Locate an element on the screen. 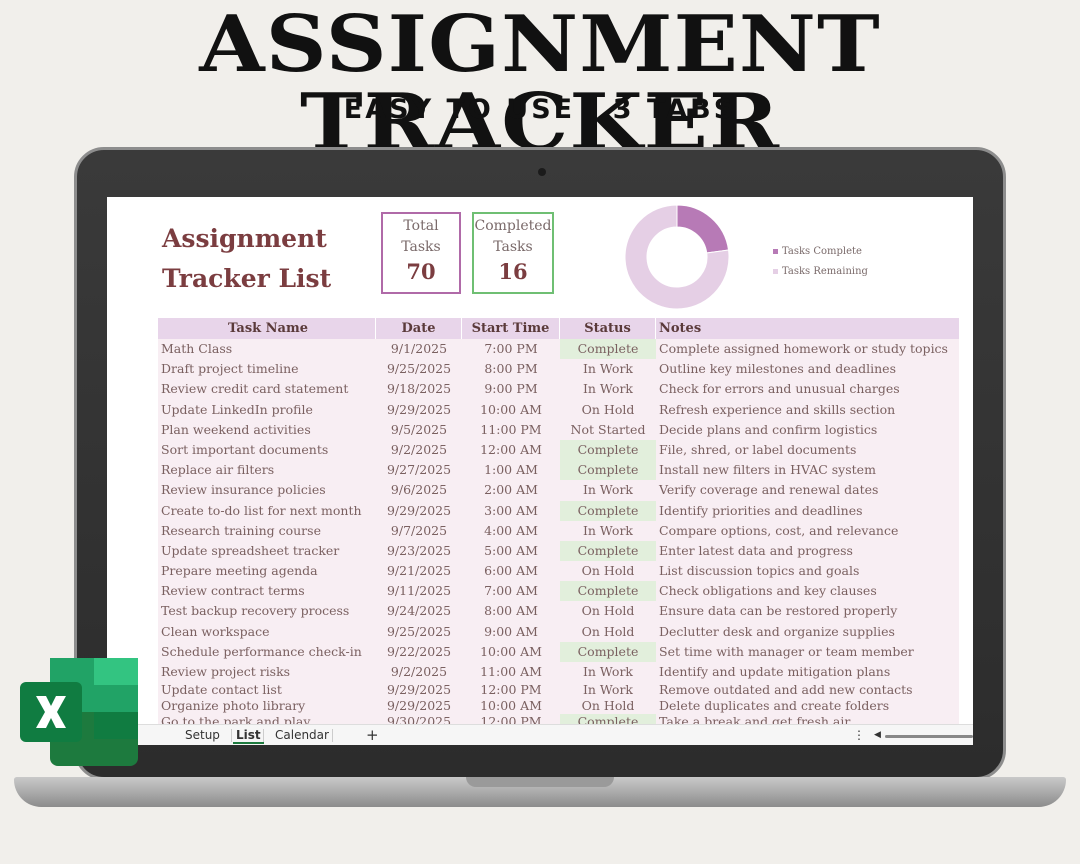  task-name-cell: Research training course is located at coordinates (267, 531).